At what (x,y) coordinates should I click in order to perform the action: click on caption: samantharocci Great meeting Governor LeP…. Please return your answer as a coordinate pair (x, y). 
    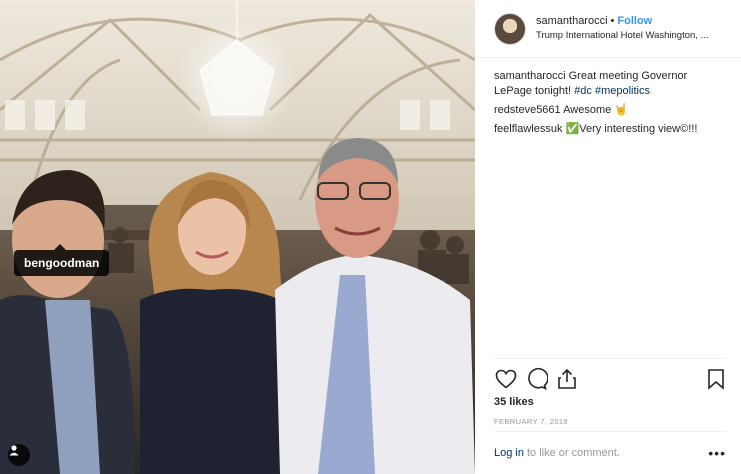
    Looking at the image, I should click on (610, 84).